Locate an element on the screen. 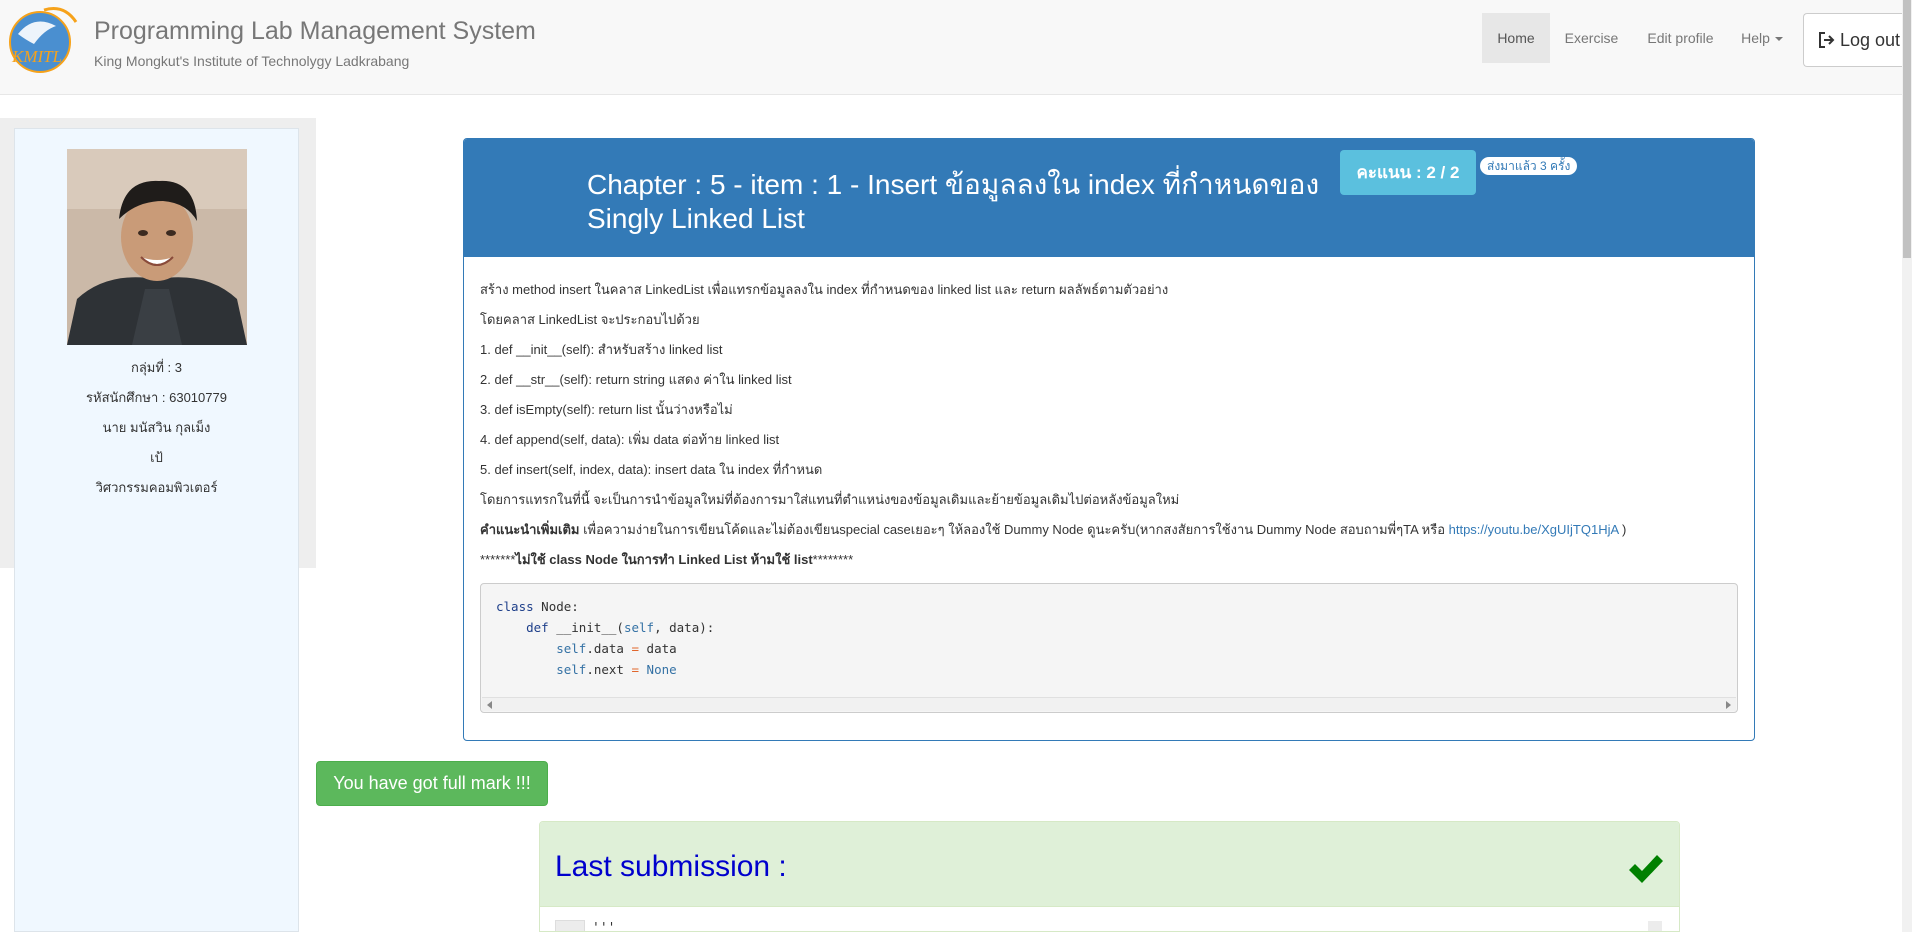 The width and height of the screenshot is (1912, 932). score-badge: คะแนน : 2 / 2 is located at coordinates (1408, 172).